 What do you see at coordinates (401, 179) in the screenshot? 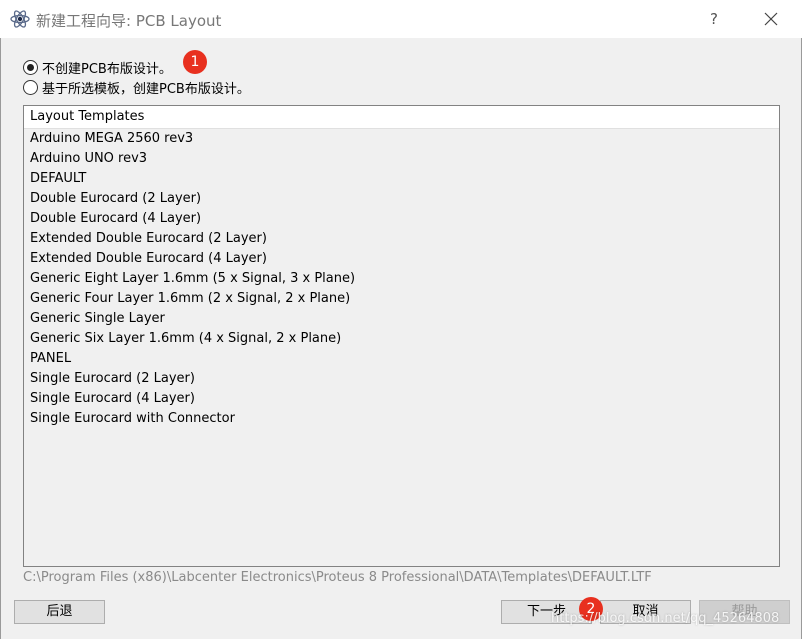
I see `list-item: DEFAULT` at bounding box center [401, 179].